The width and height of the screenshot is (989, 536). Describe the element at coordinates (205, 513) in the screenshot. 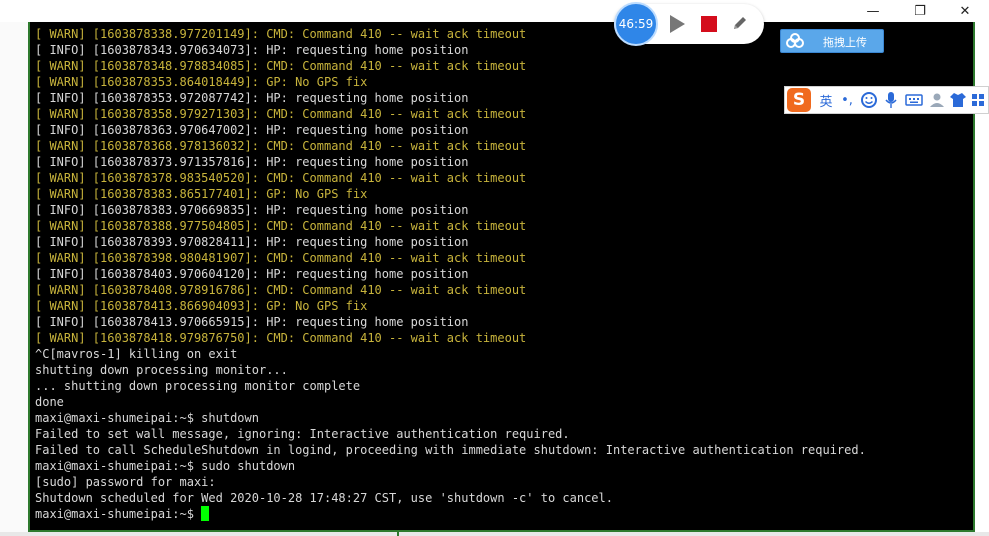

I see `terminal-cursor` at that location.